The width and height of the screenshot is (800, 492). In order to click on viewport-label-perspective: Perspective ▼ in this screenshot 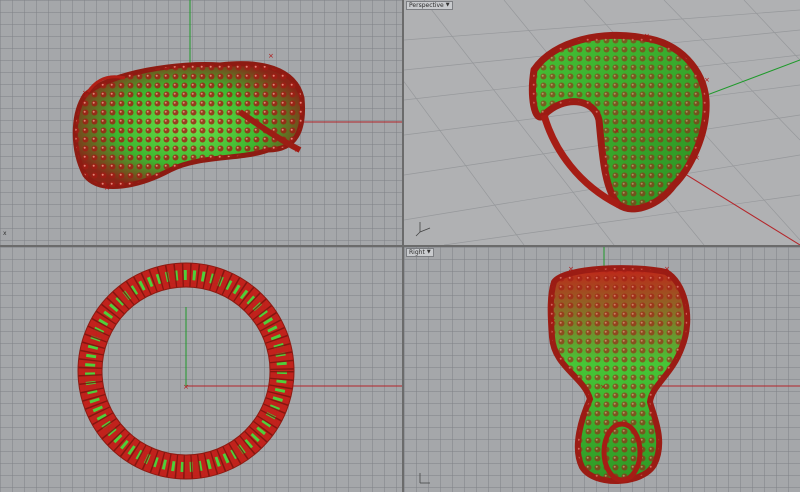, I will do `click(429, 5)`.